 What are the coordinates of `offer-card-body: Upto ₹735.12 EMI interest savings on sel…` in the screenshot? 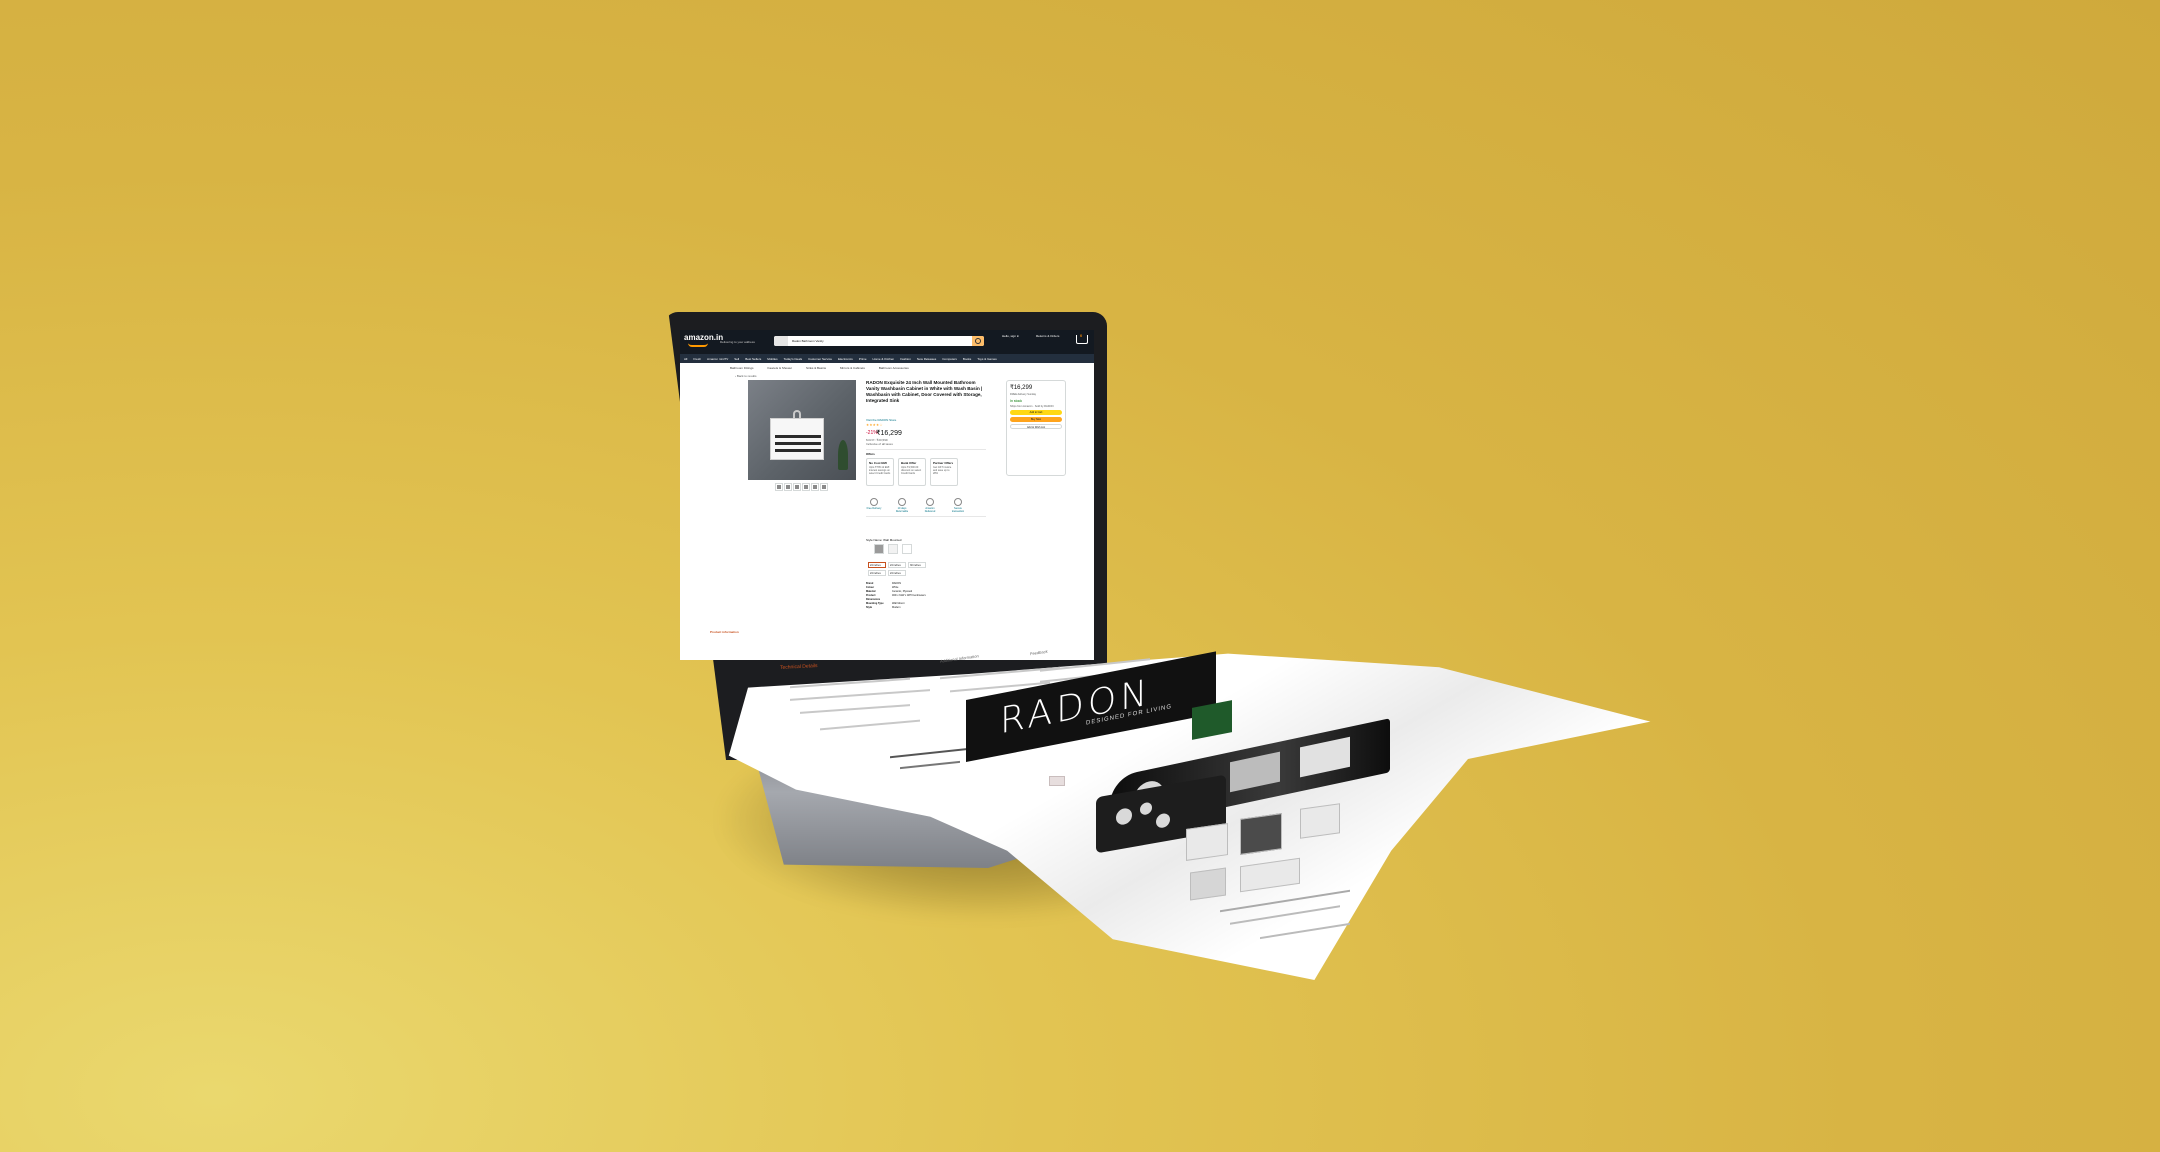 It's located at (880, 470).